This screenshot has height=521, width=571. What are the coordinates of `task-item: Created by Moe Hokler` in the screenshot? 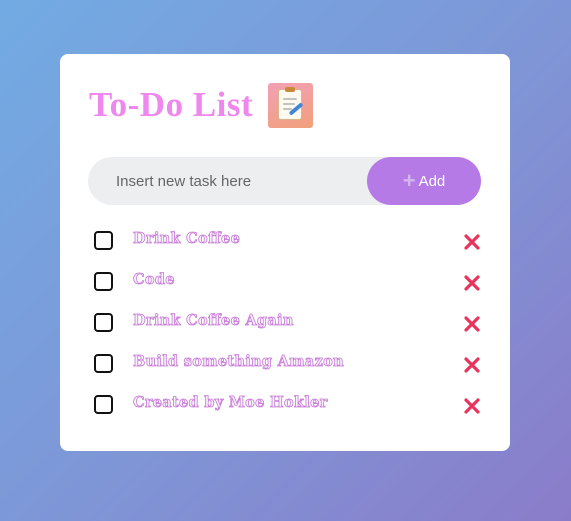 It's located at (287, 411).